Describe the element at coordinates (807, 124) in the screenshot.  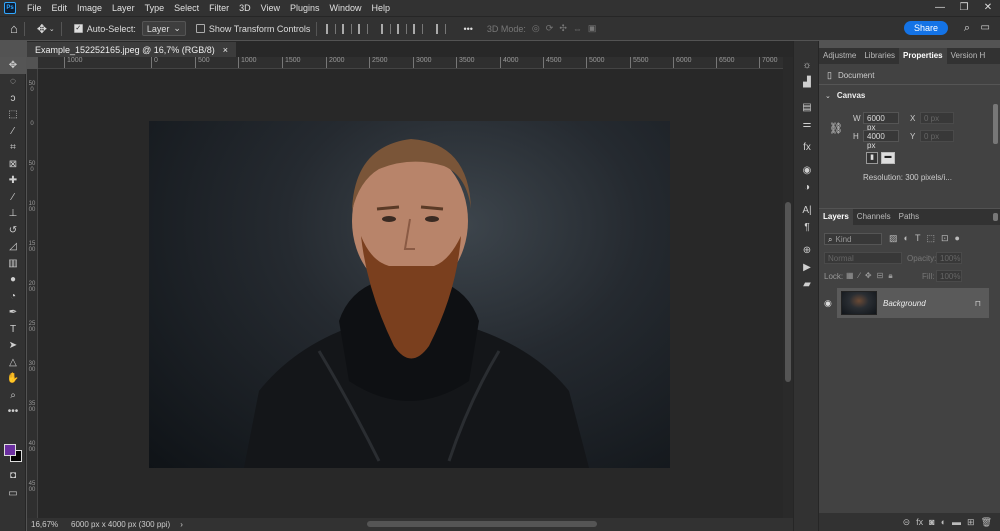
I see `sliders-icon: ⚌` at that location.